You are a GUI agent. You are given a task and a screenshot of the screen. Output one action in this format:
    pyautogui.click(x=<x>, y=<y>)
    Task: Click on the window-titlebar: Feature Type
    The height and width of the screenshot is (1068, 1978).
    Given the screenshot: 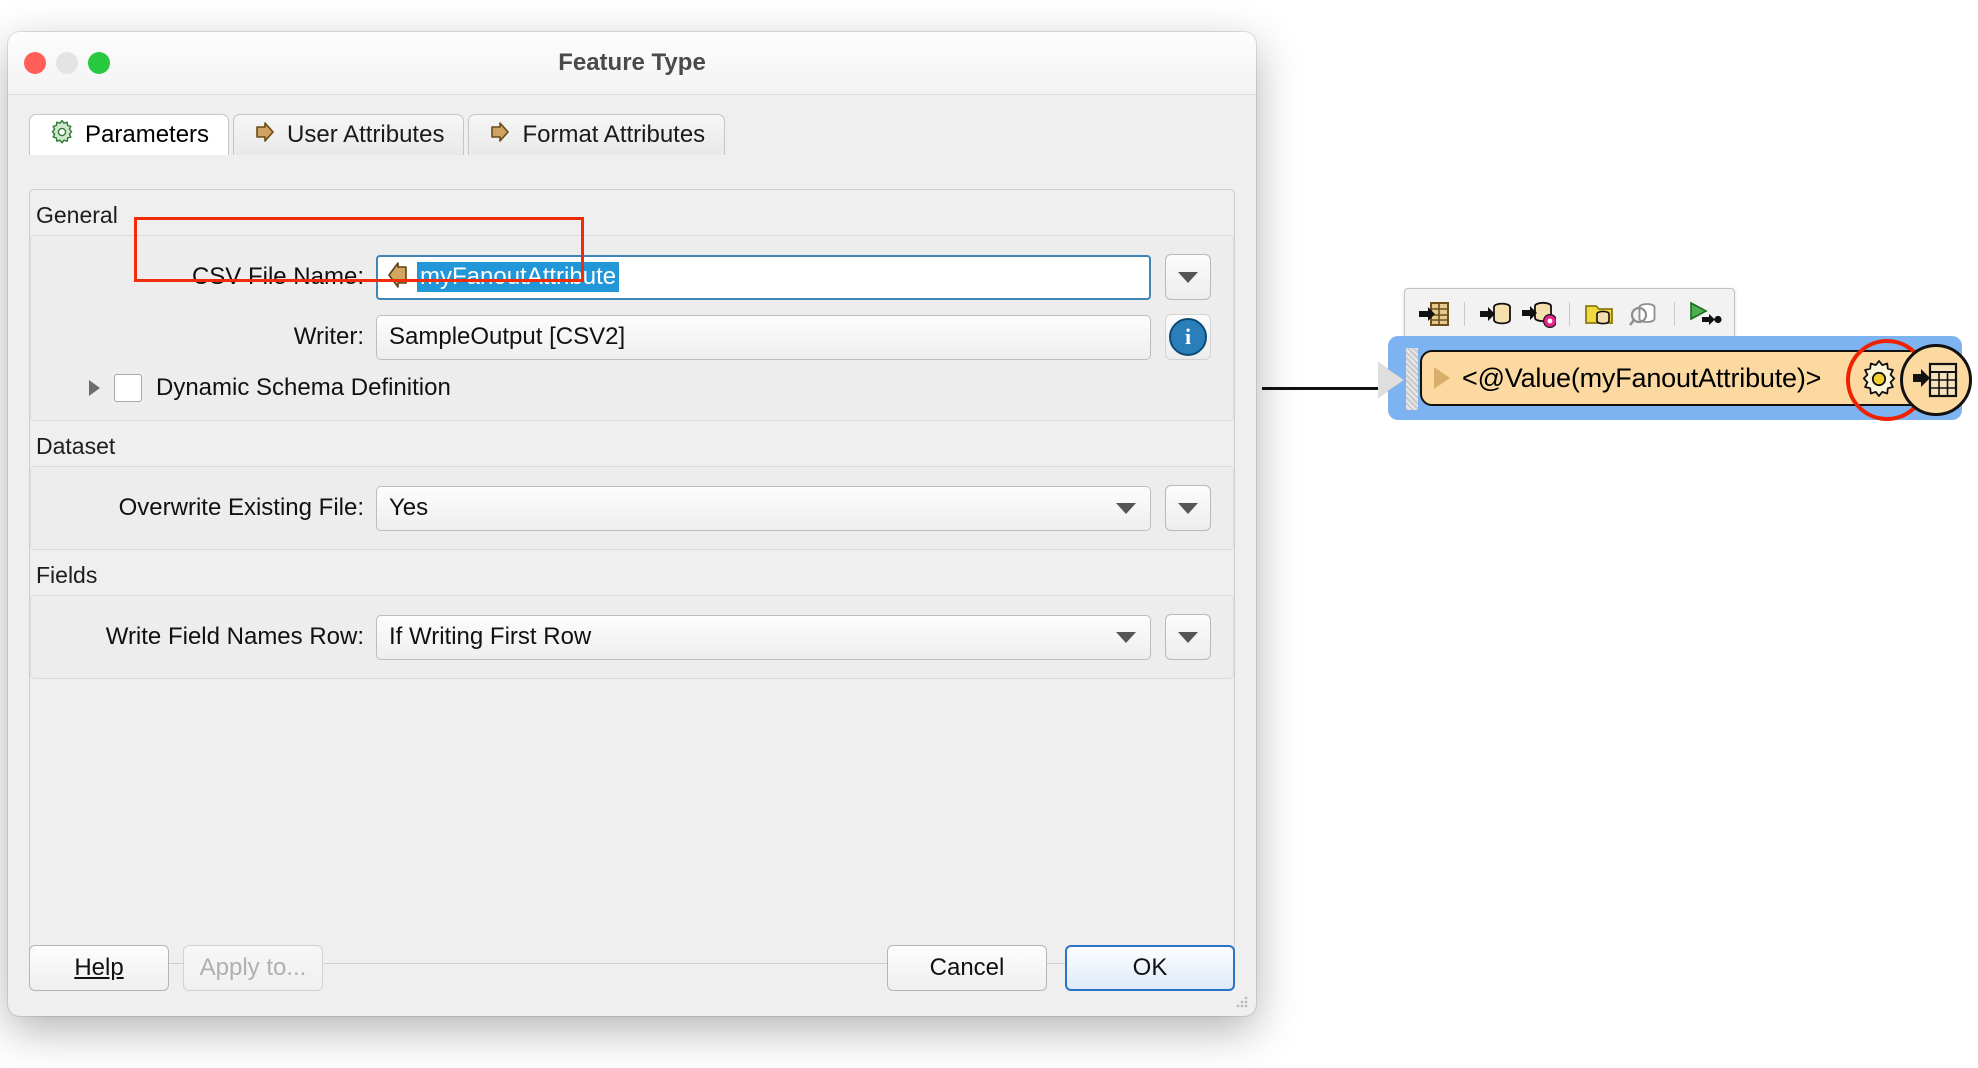 What is the action you would take?
    pyautogui.click(x=632, y=63)
    